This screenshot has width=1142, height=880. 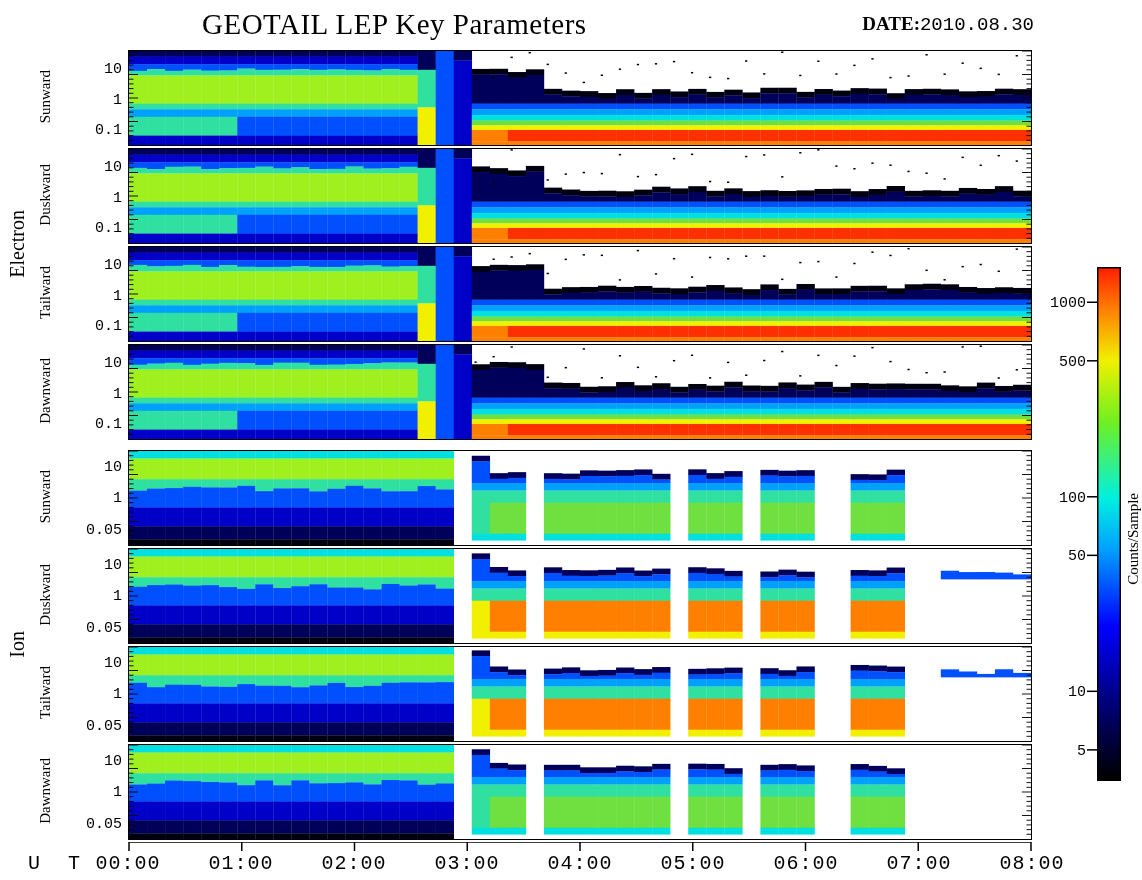 What do you see at coordinates (17, 244) in the screenshot?
I see `species-label: Electron` at bounding box center [17, 244].